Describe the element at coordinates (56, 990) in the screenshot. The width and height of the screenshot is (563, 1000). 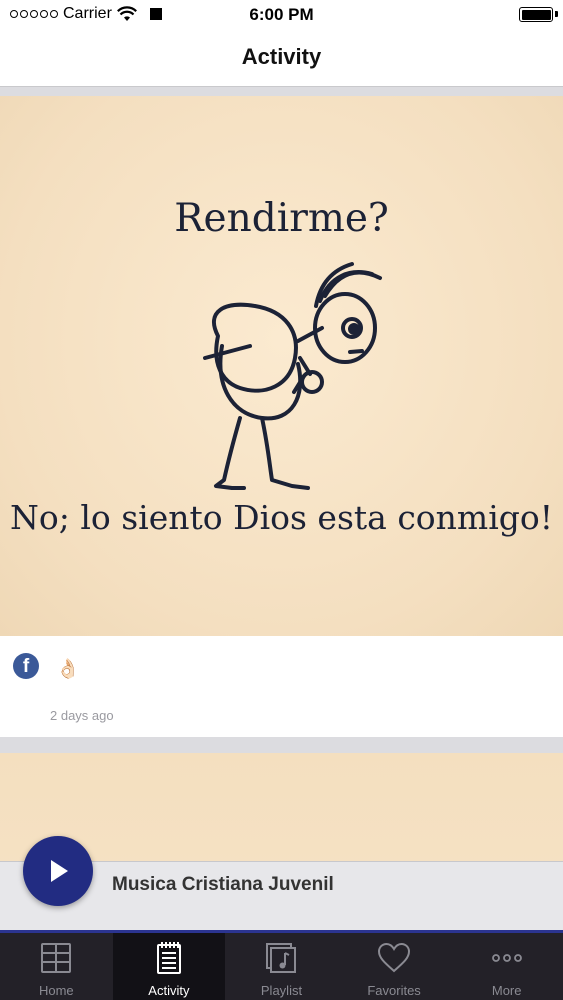
I see `tab-home-label: Home` at that location.